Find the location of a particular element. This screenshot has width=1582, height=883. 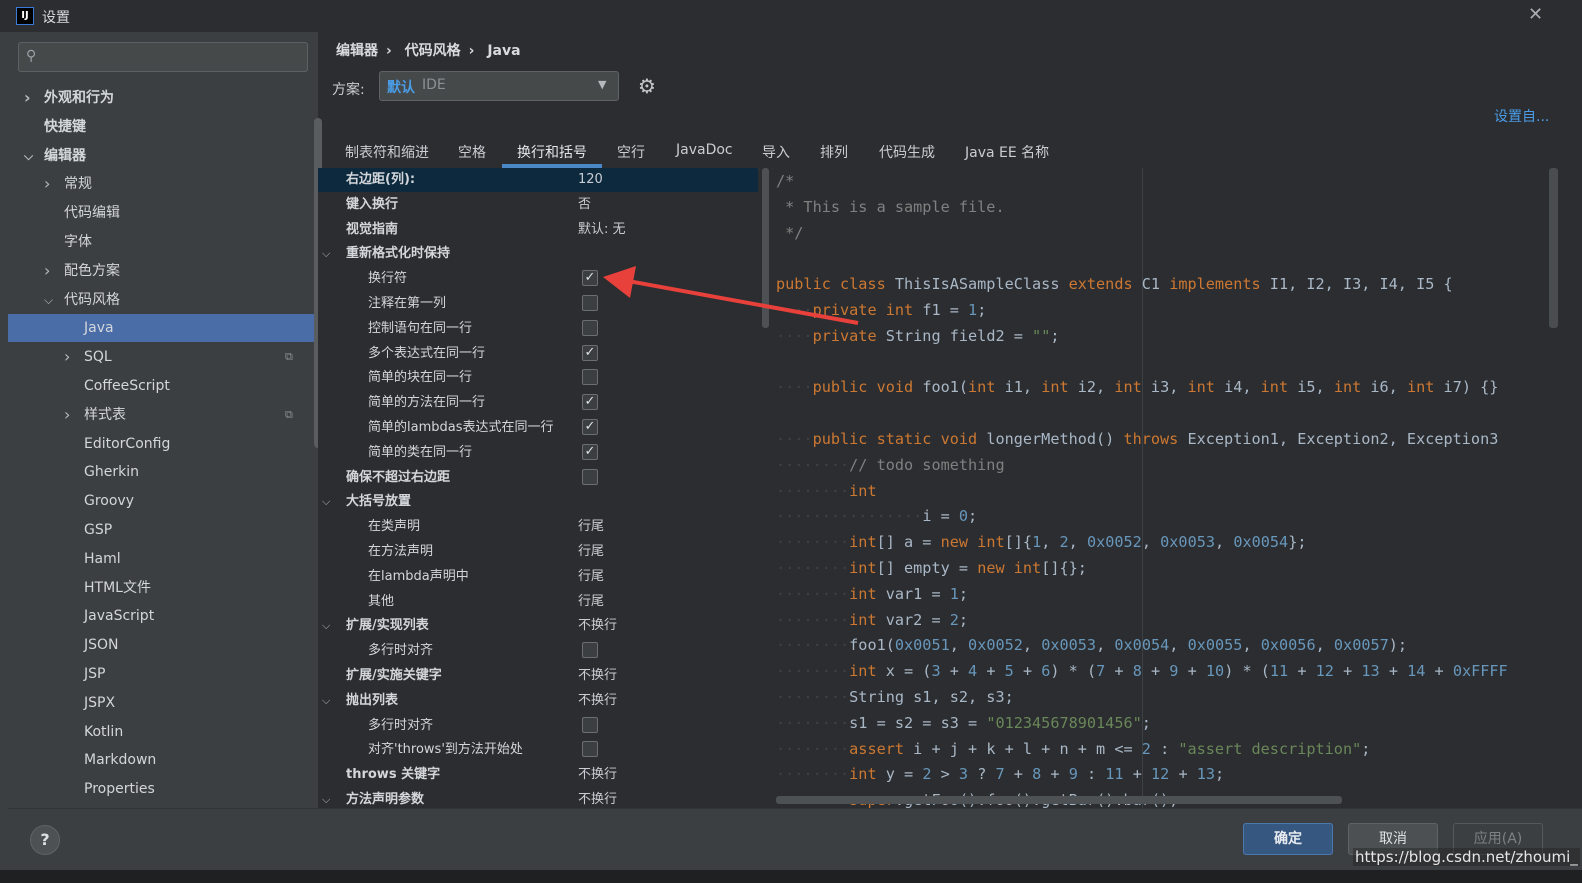

annotation-arrow-head is located at coordinates (619, 282).